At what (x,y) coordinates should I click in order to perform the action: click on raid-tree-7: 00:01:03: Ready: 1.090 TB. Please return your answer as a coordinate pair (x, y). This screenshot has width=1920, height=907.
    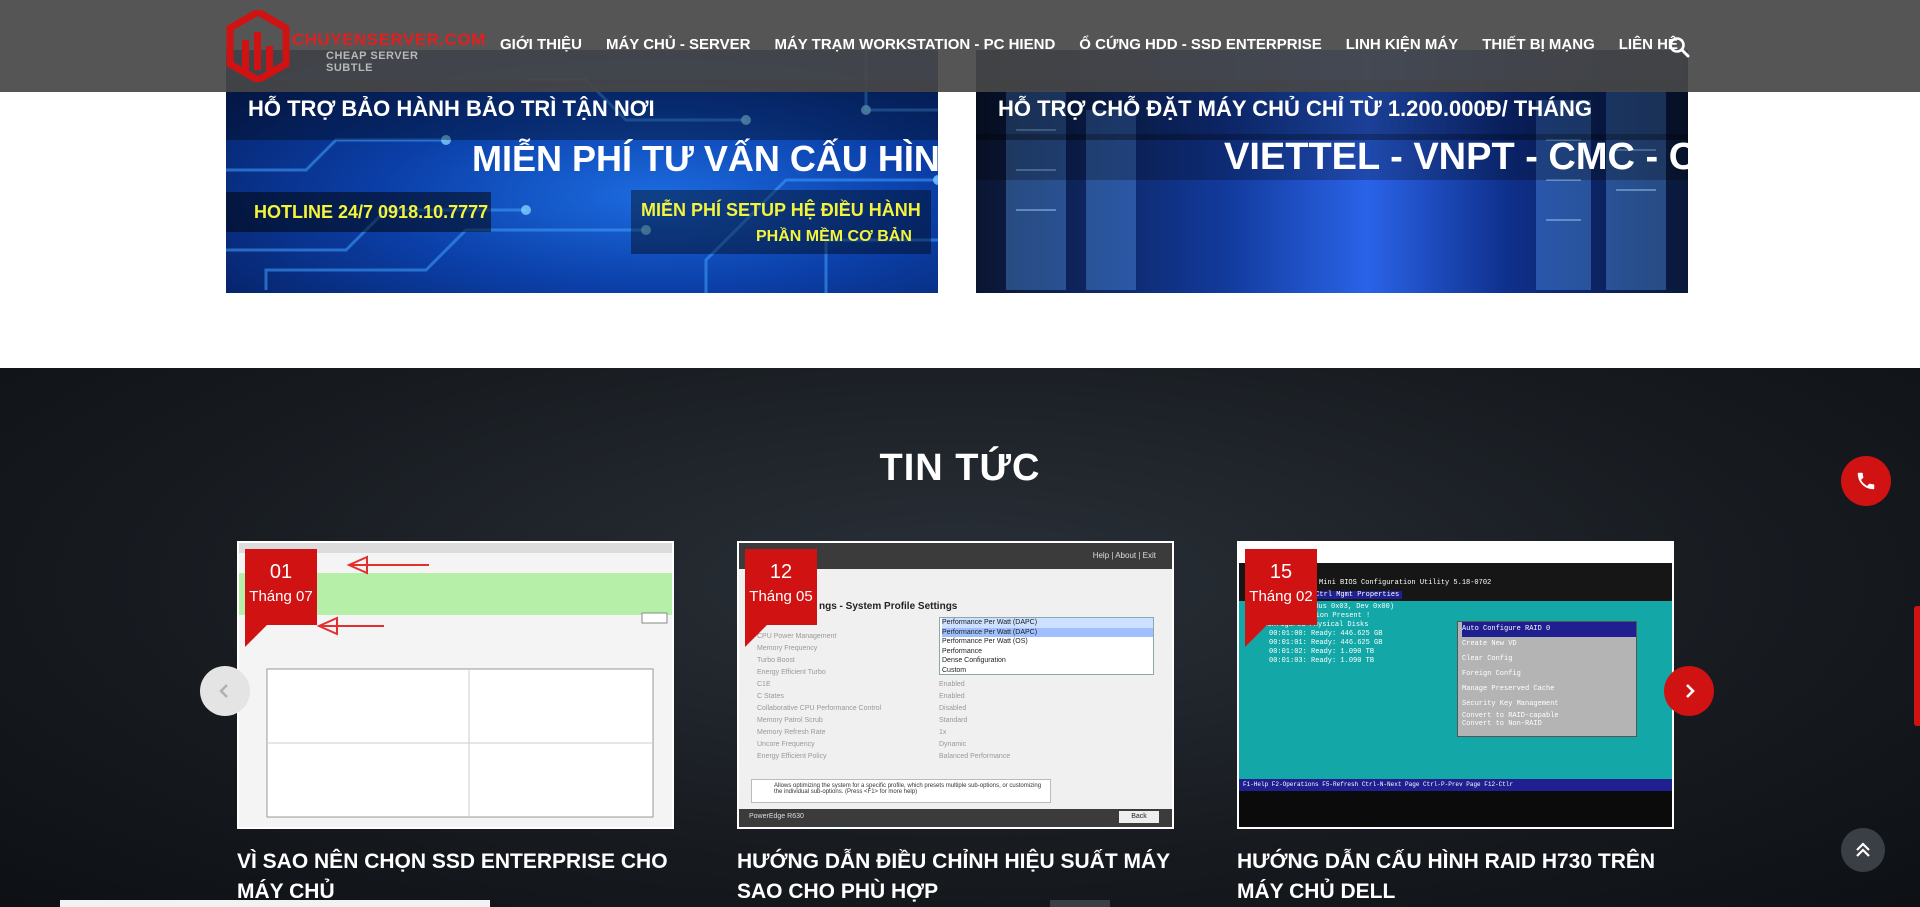
    Looking at the image, I should click on (1320, 661).